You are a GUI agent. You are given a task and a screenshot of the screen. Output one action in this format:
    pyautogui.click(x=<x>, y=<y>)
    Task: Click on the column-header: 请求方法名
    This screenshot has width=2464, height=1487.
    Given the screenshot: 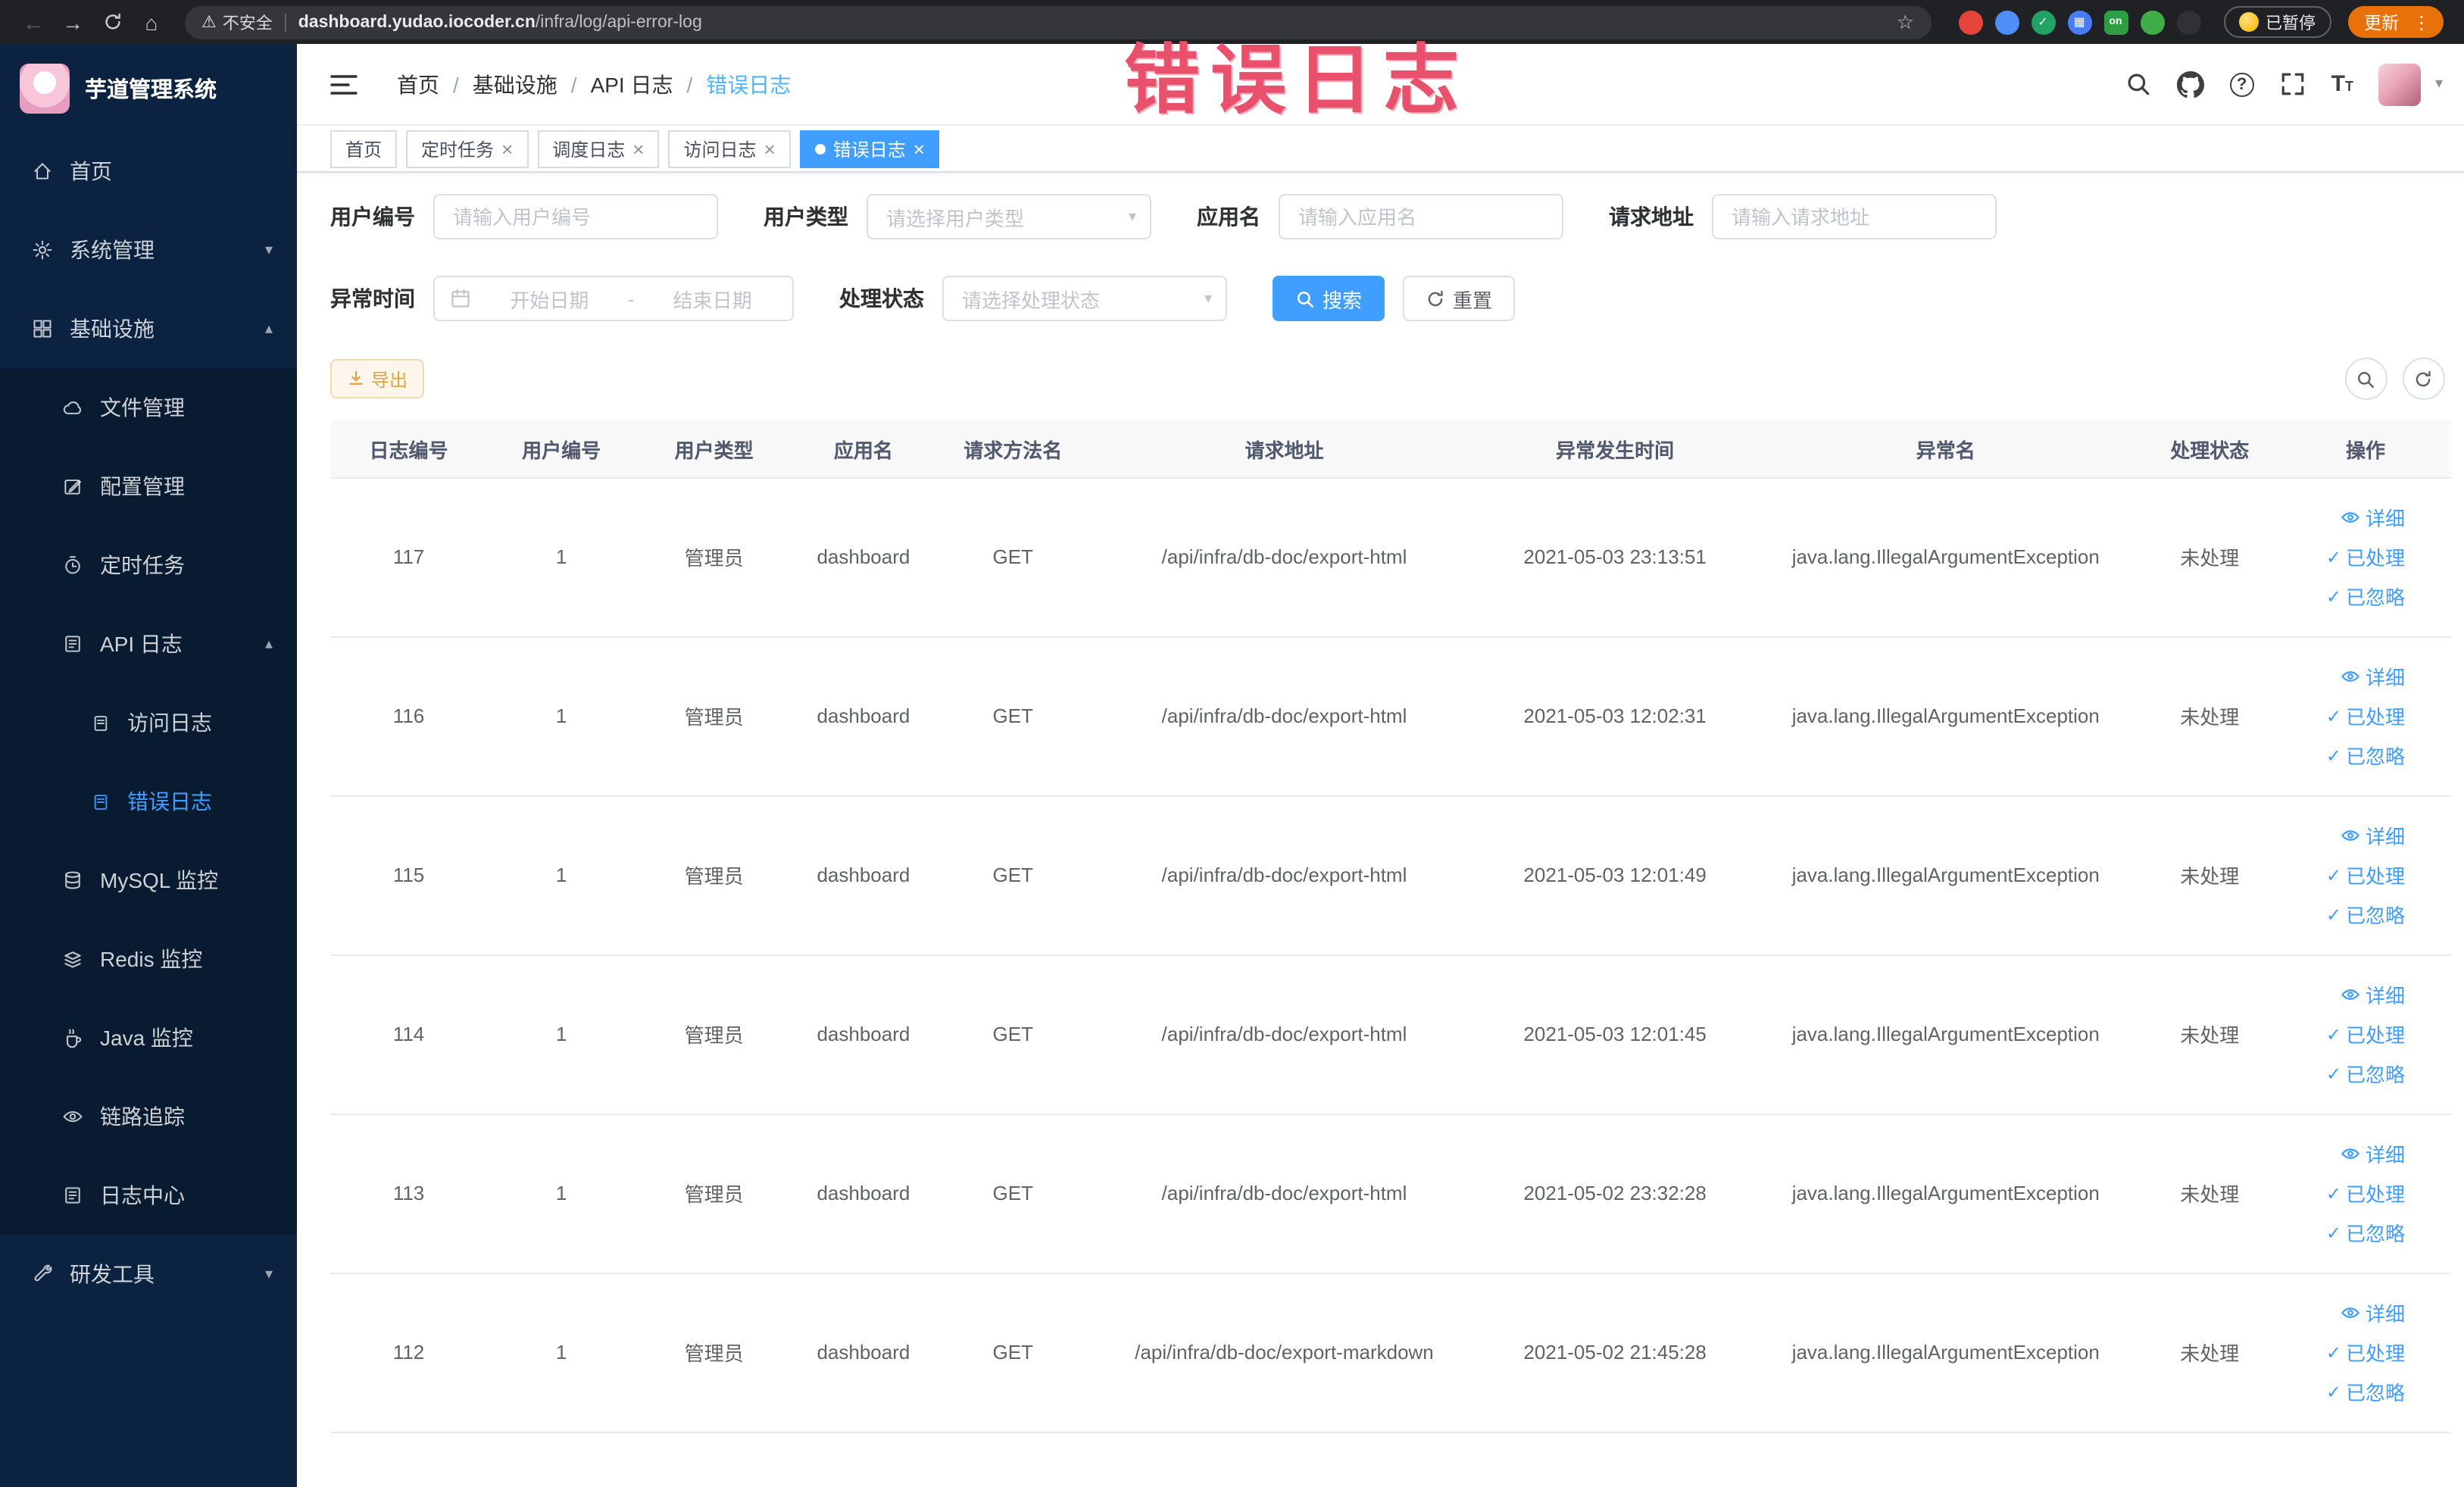 What is the action you would take?
    pyautogui.click(x=1012, y=449)
    